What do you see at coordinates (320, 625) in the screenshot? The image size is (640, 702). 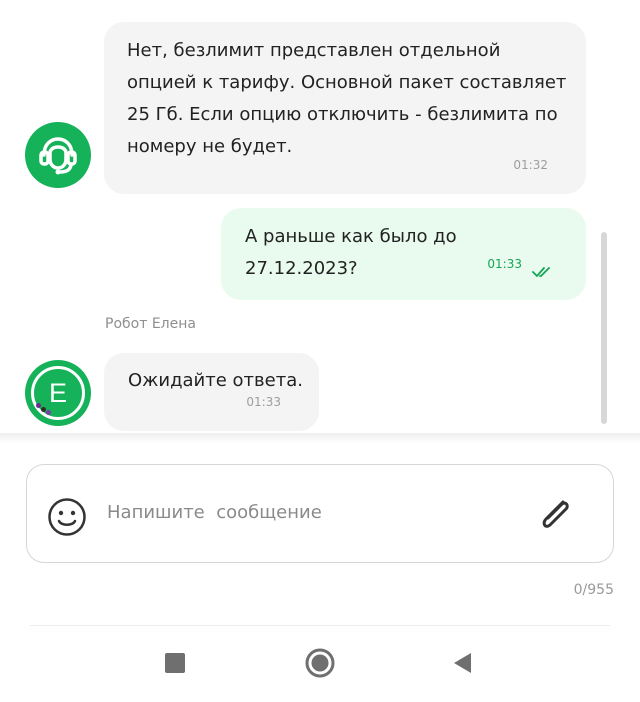 I see `navbar-divider` at bounding box center [320, 625].